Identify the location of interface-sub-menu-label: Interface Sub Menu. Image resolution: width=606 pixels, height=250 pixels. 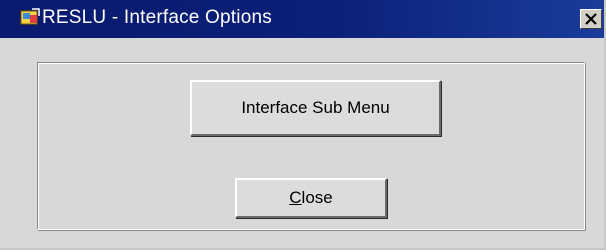
(315, 107).